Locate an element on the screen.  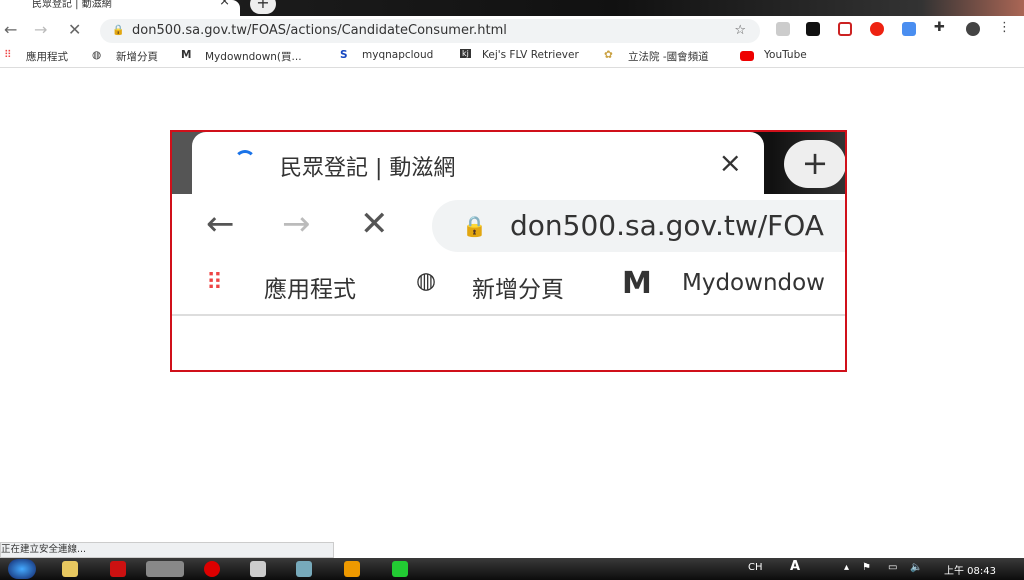
callout-address-bar: 🔒 don500.sa.gov.tw/FOA is located at coordinates (638, 226).